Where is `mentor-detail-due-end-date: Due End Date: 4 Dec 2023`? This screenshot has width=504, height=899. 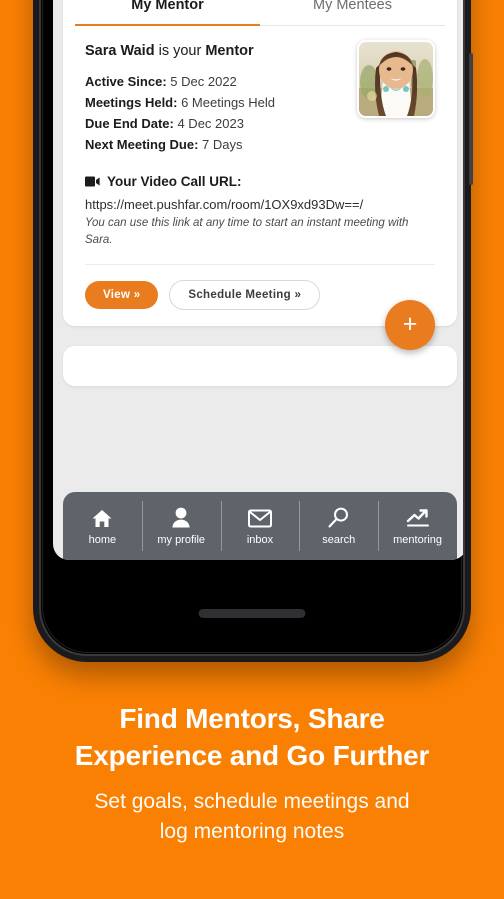 mentor-detail-due-end-date: Due End Date: 4 Dec 2023 is located at coordinates (260, 123).